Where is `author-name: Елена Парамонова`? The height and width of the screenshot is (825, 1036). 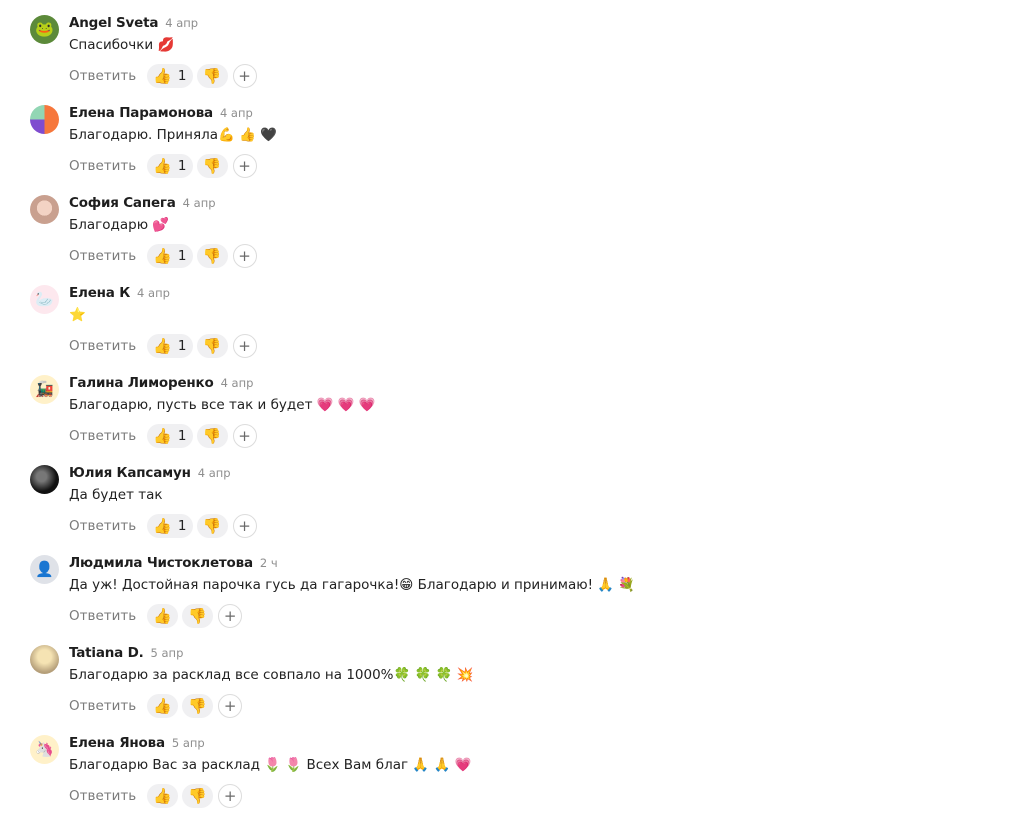
author-name: Елена Парамонова is located at coordinates (141, 113).